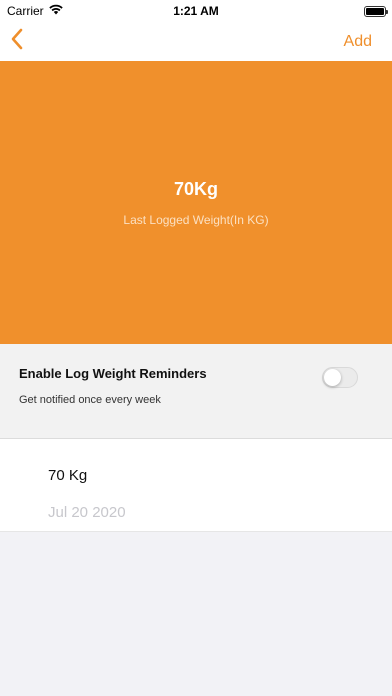  Describe the element at coordinates (87, 512) in the screenshot. I see `log-date: Jul 20 2020` at that location.